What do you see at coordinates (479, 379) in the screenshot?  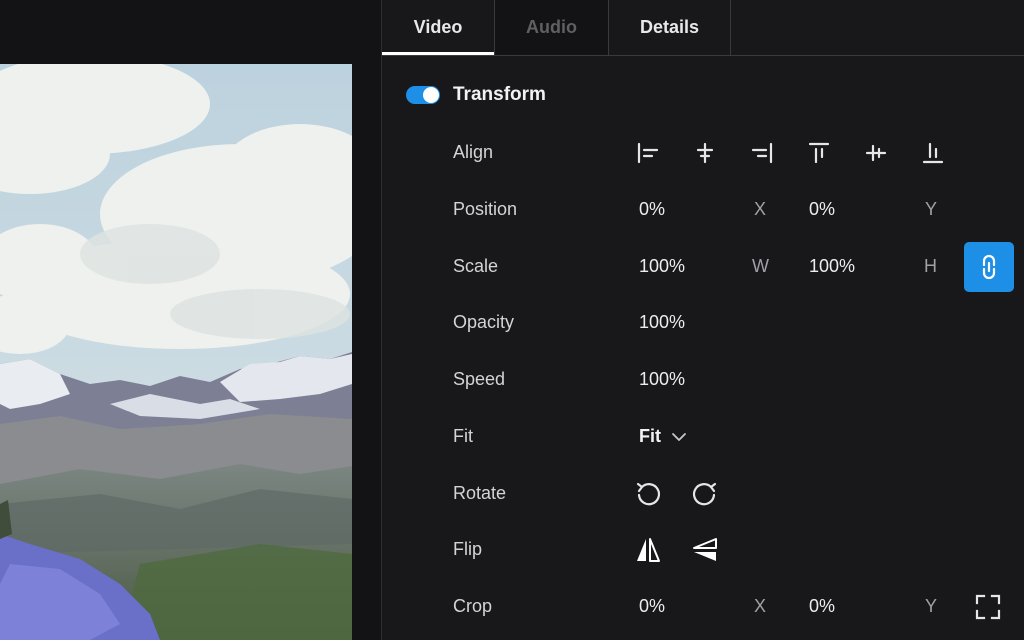 I see `speed-label: Speed` at bounding box center [479, 379].